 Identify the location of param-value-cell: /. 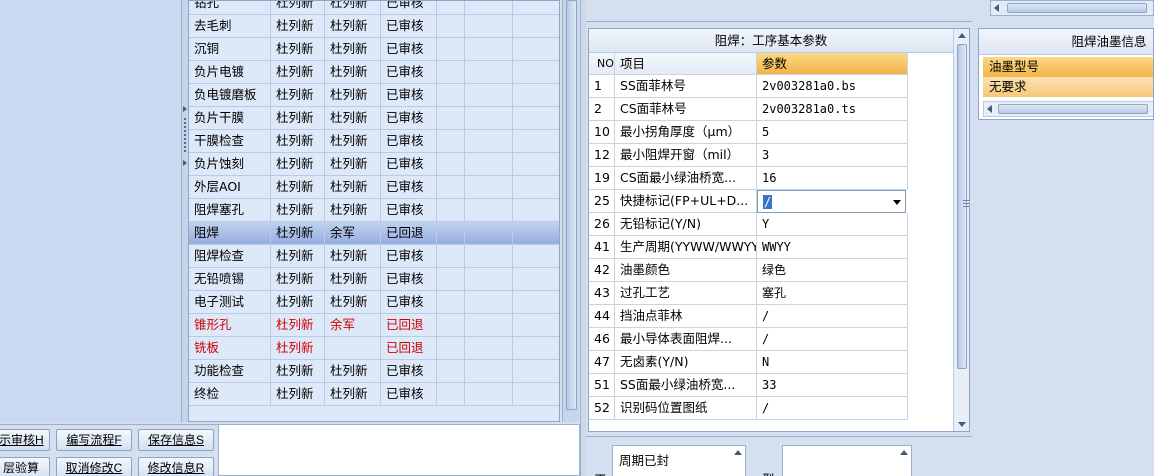
(832, 316).